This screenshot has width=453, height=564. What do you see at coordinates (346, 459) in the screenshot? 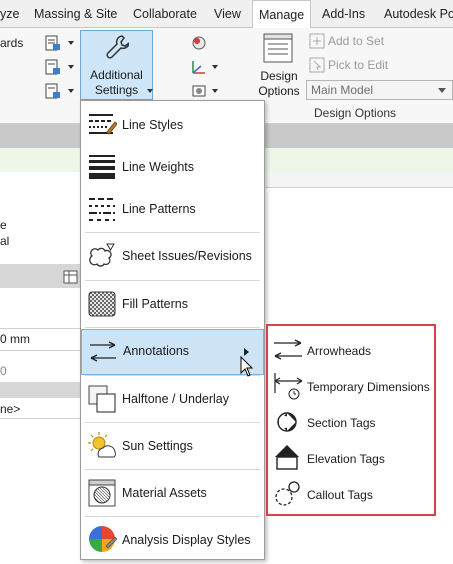
I see `submenu-item-label: Elevation Tags` at bounding box center [346, 459].